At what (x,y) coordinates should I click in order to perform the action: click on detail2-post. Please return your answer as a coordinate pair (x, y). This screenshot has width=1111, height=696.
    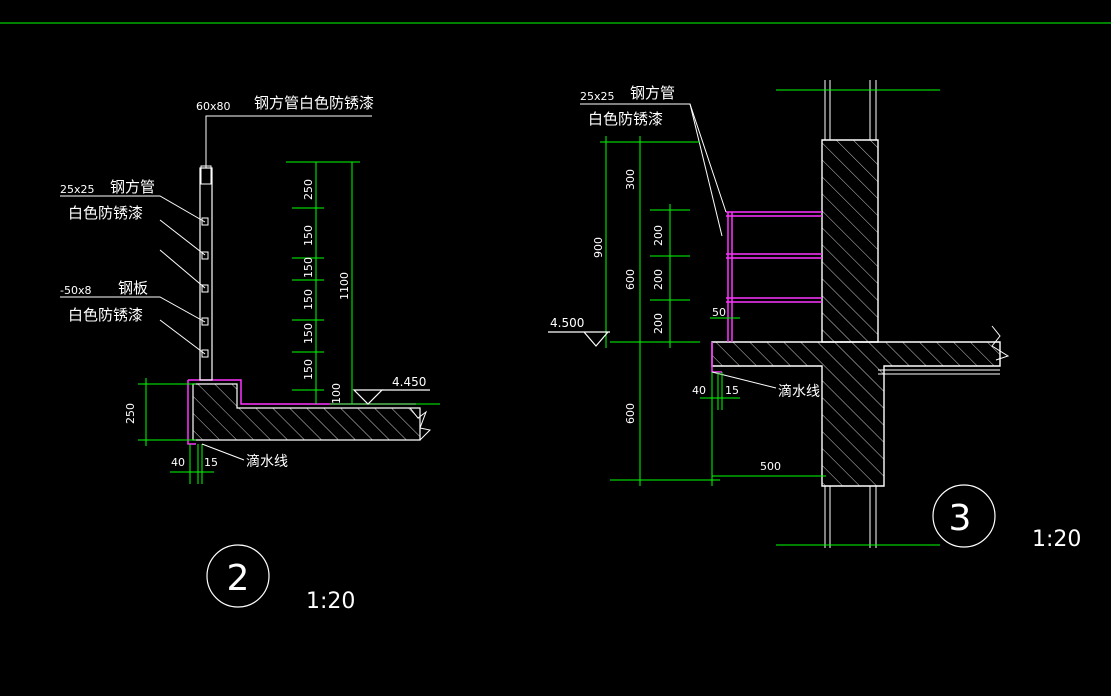
    Looking at the image, I should click on (206, 274).